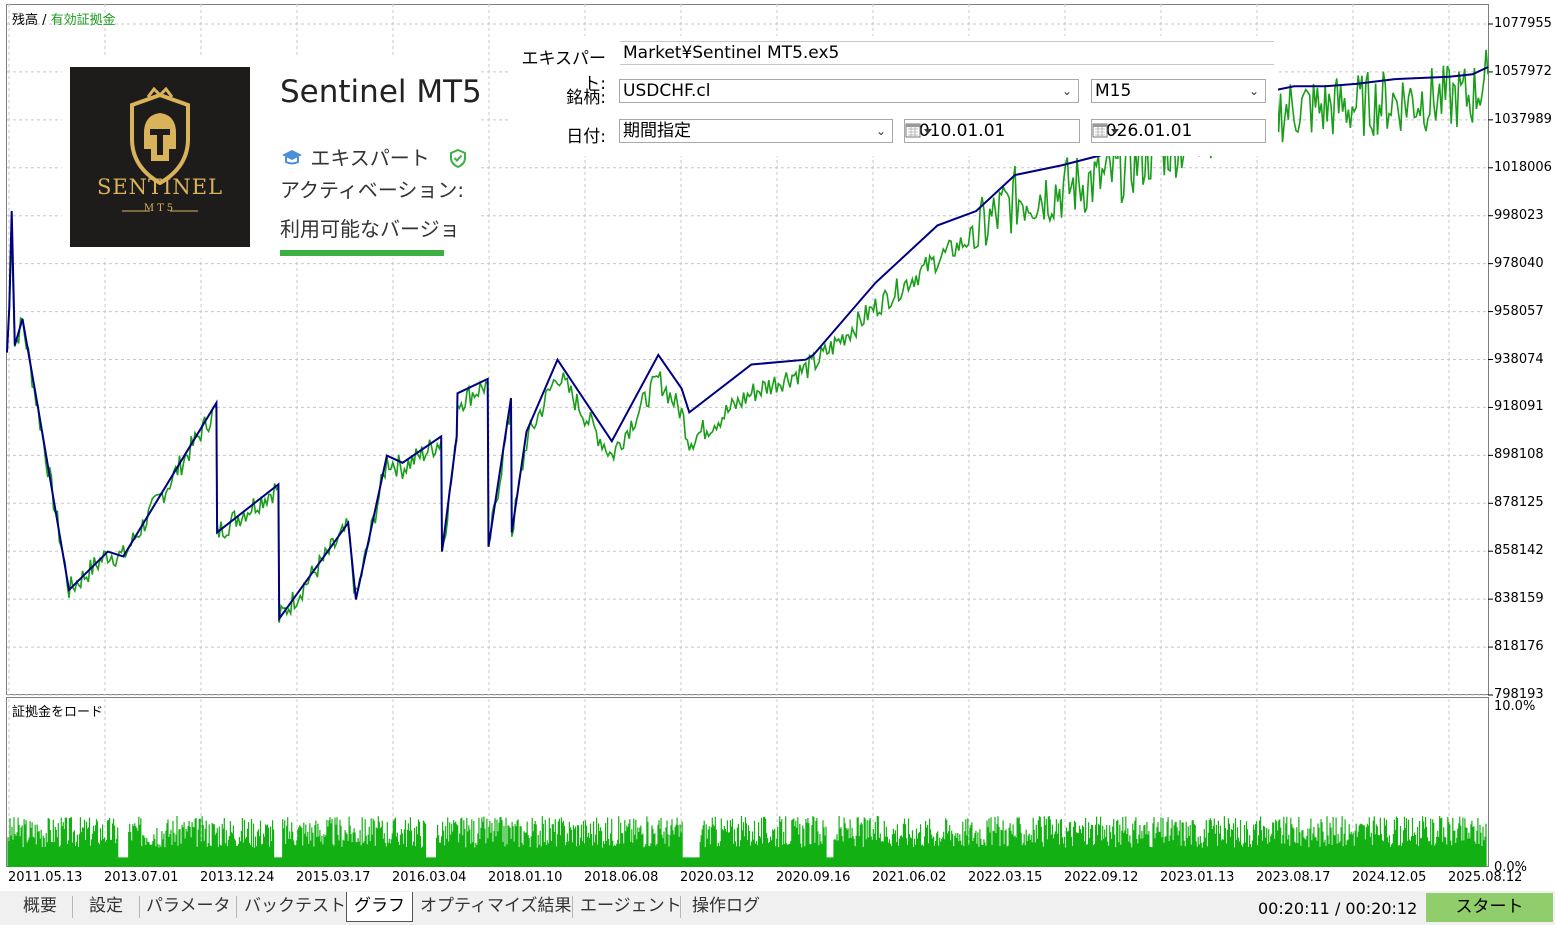  Describe the element at coordinates (40, 907) in the screenshot. I see `tab-overview: 概要` at that location.